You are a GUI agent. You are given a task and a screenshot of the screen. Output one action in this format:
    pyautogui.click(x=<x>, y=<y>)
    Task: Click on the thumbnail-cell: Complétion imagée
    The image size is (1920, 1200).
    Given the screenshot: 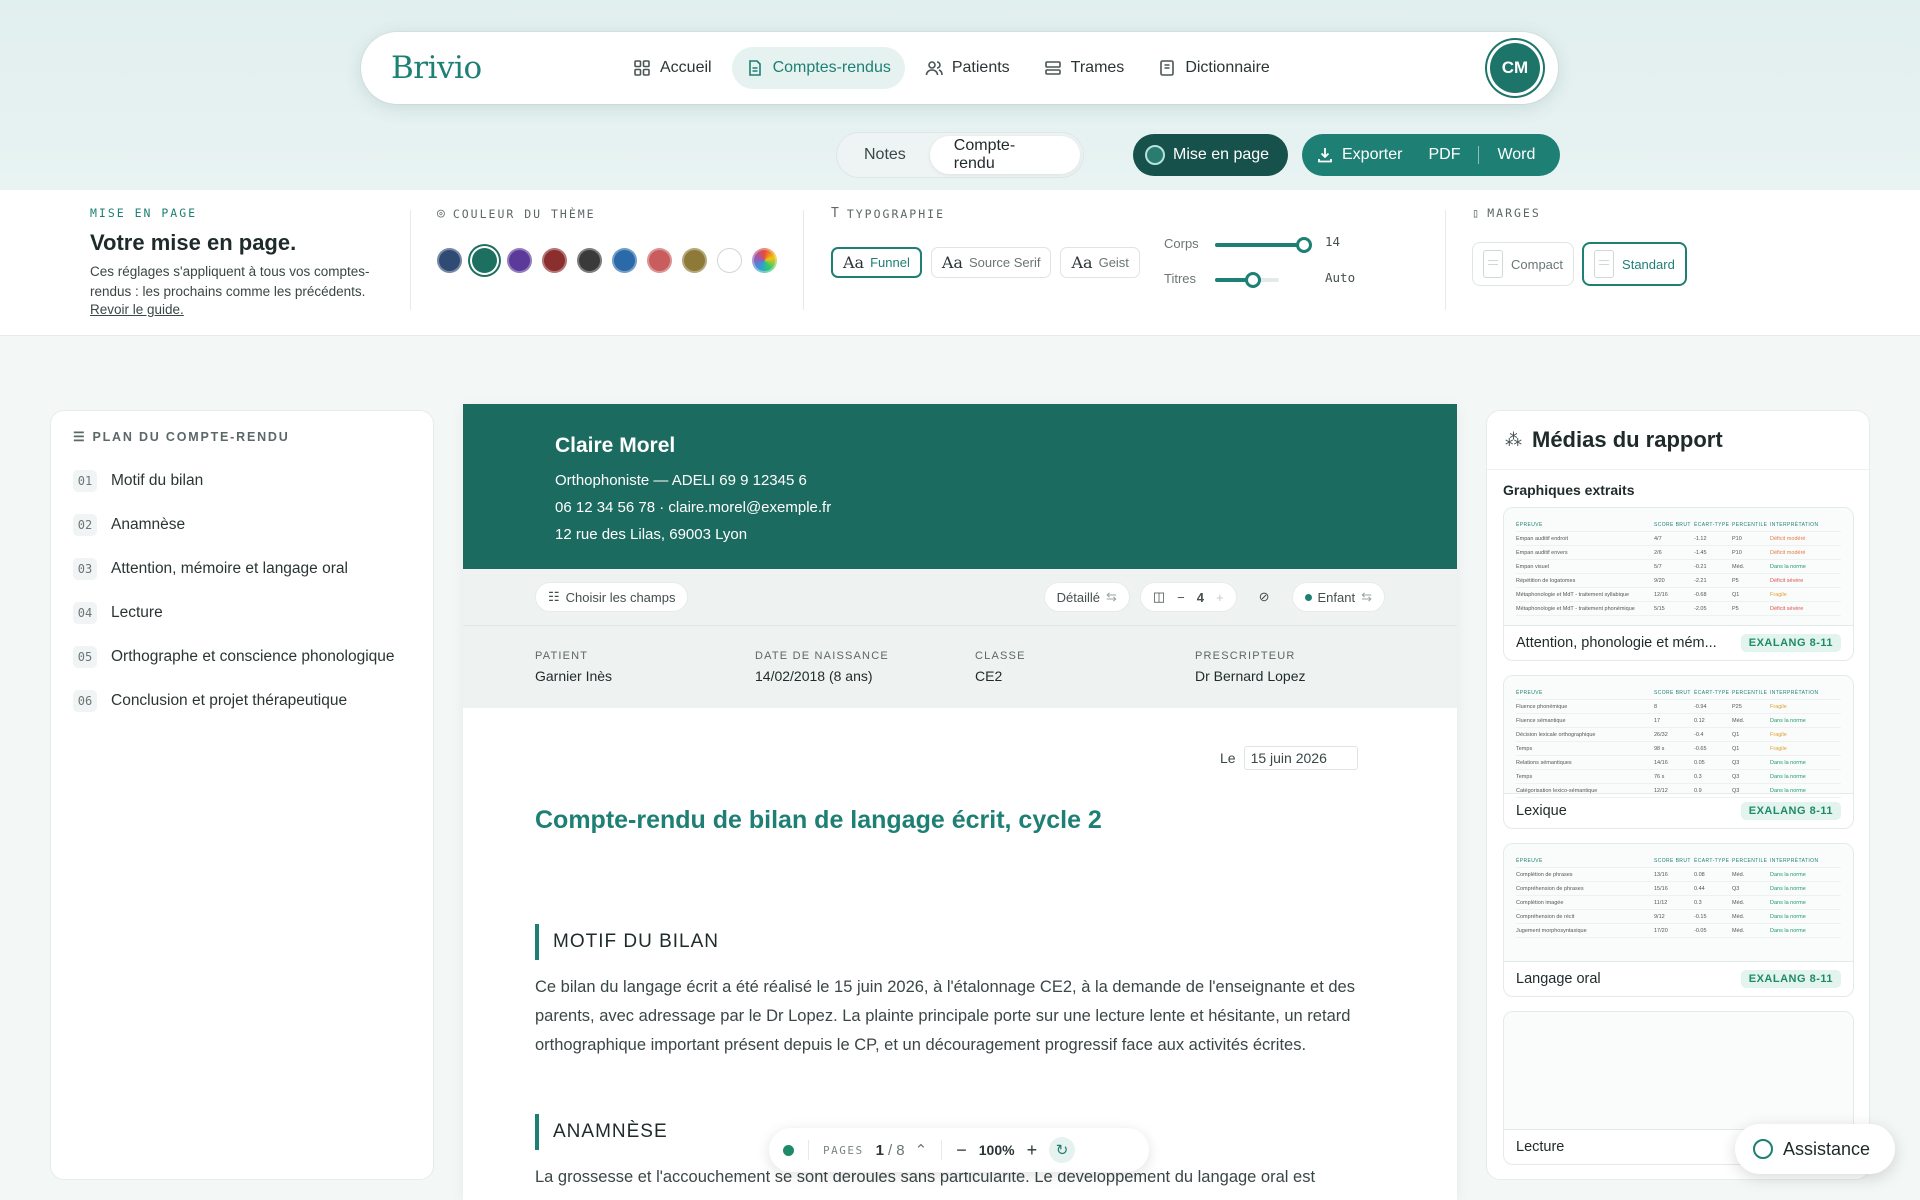 What is the action you would take?
    pyautogui.click(x=1540, y=902)
    